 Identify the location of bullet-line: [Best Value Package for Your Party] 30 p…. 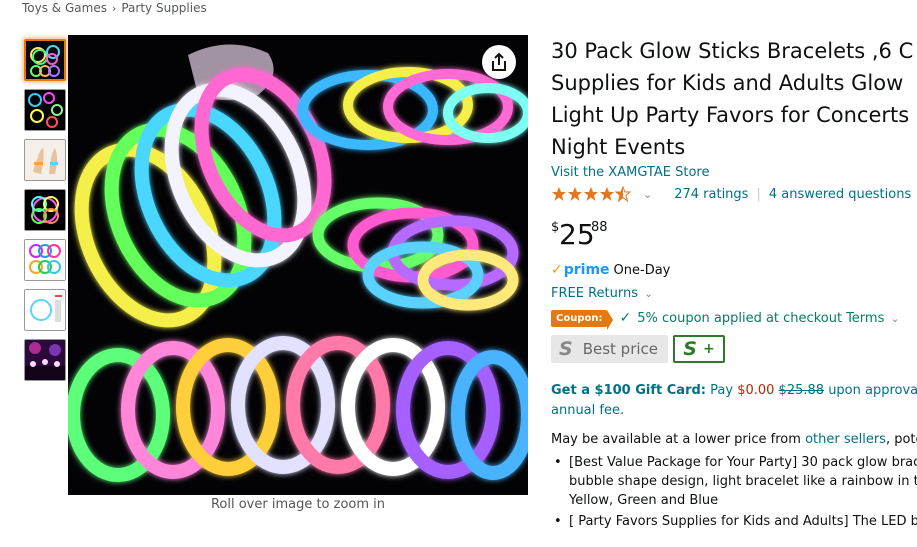
(743, 462).